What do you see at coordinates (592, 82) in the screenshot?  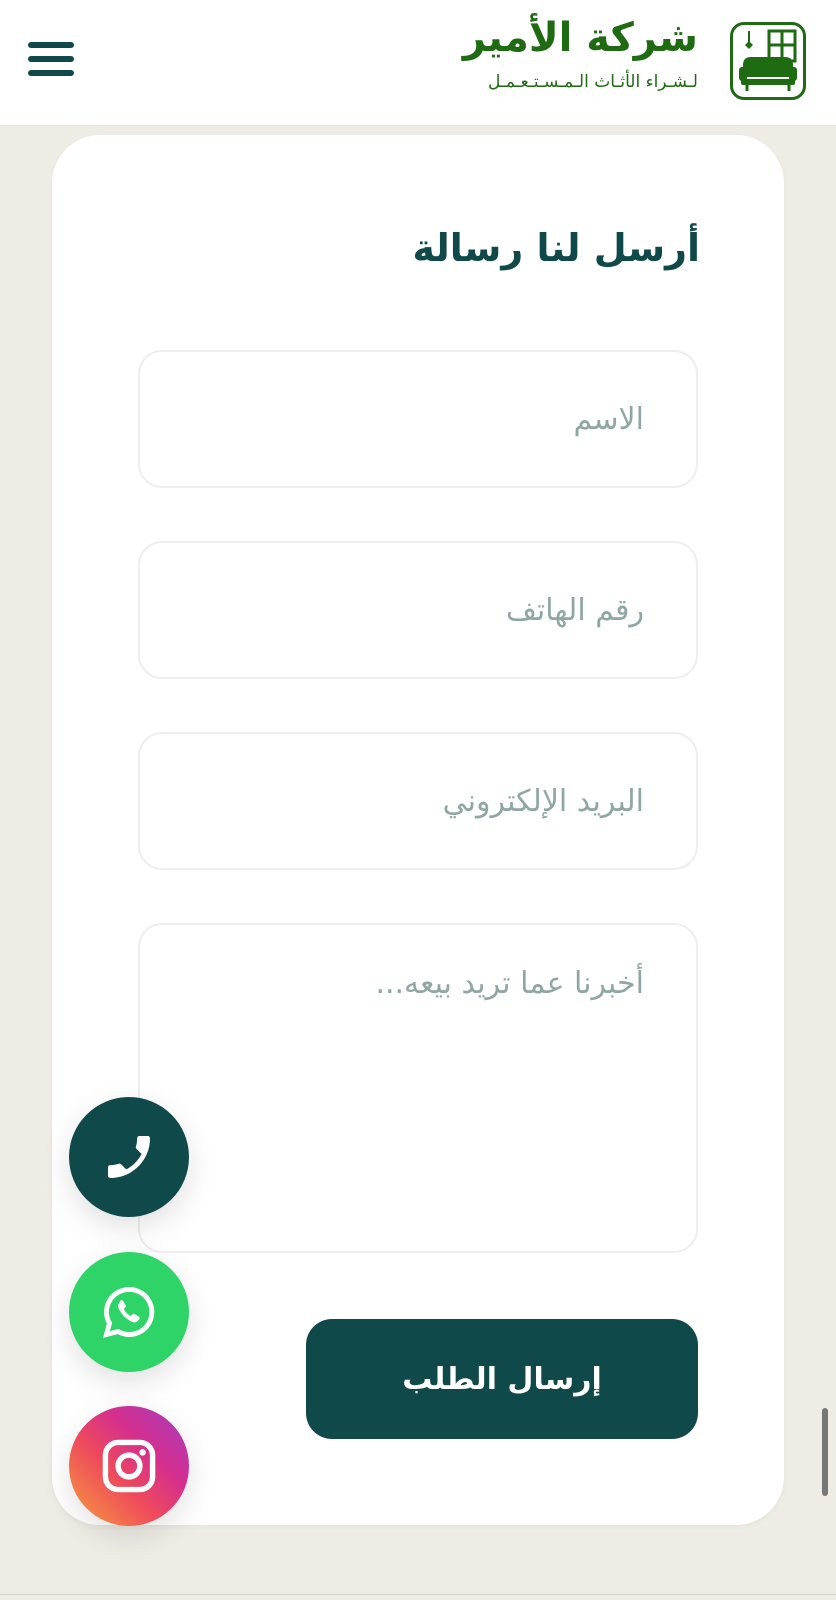 I see `brand-subtitle: لـشـراء الأثـاث الـمـسـتـعـمـل` at bounding box center [592, 82].